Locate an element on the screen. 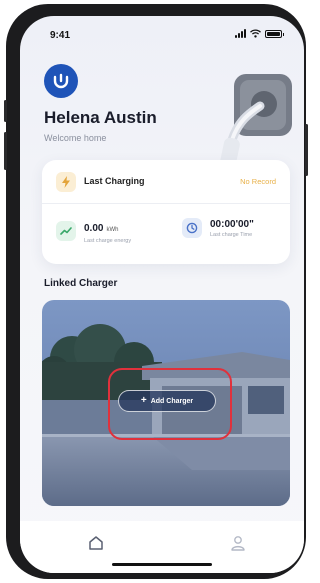 This screenshot has width=320, height=583. signal-icon is located at coordinates (240, 33).